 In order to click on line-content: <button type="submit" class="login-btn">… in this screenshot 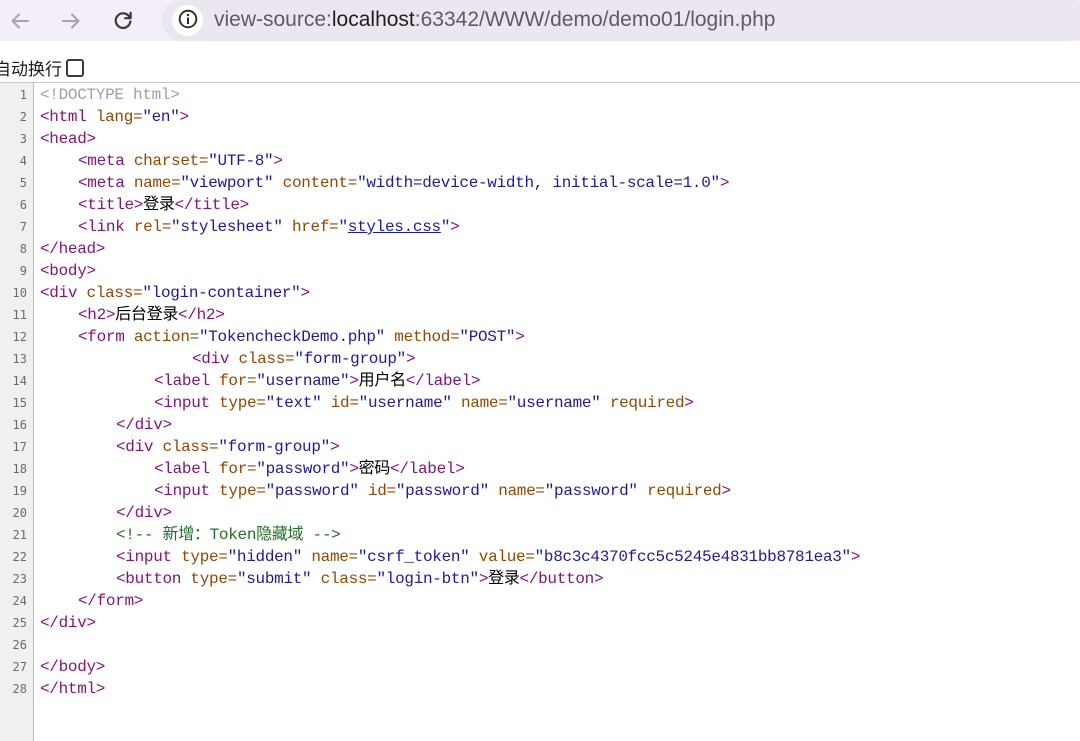, I will do `click(322, 579)`.